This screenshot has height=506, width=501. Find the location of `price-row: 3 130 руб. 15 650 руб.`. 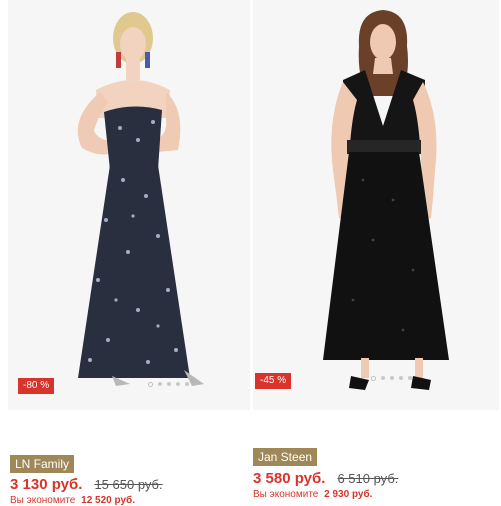

price-row: 3 130 руб. 15 650 руб. is located at coordinates (86, 484).